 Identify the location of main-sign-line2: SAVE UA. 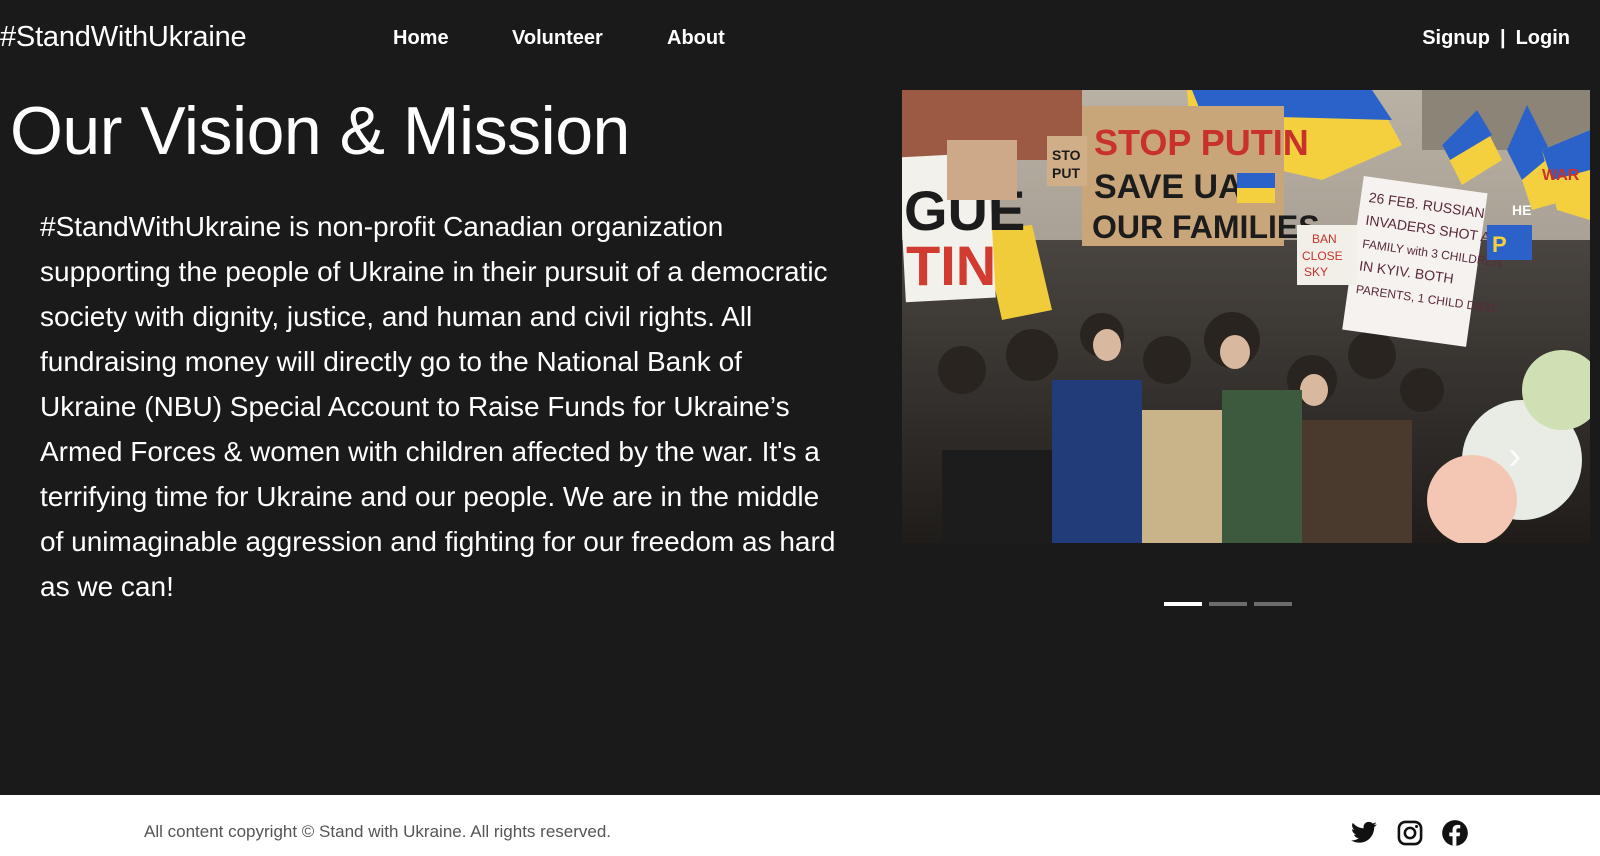
(1168, 187).